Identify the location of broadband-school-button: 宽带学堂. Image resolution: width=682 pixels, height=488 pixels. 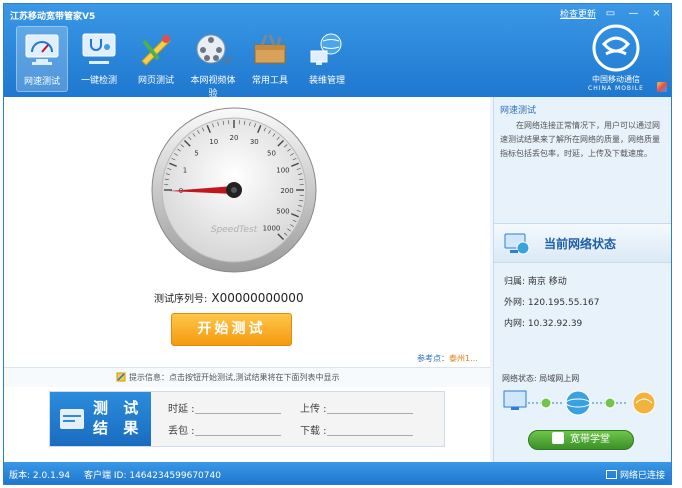
(581, 440).